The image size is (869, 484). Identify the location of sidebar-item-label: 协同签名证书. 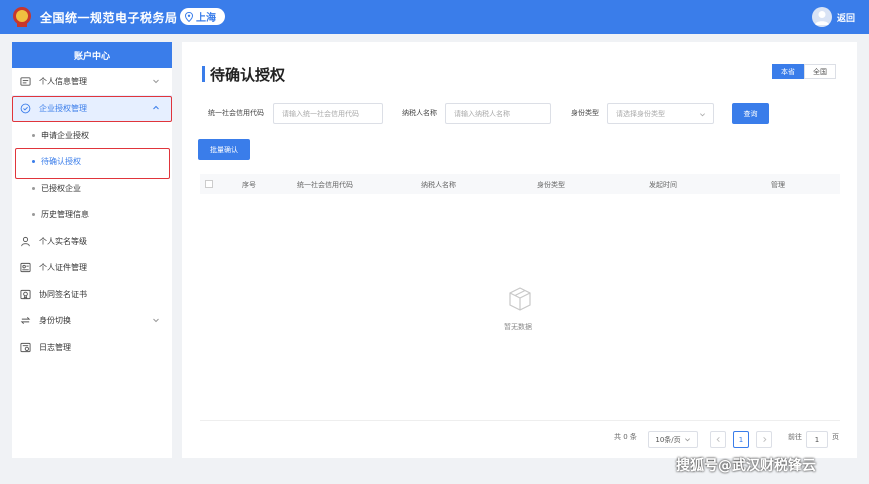
(63, 294).